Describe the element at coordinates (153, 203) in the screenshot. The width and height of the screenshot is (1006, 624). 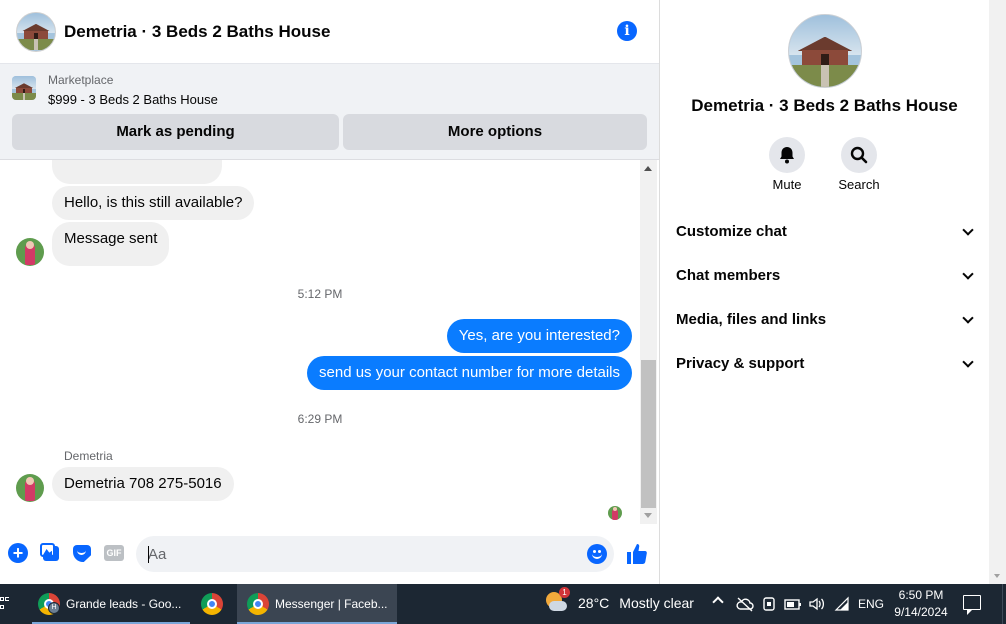
I see `message-bubble-incoming: Hello, is this still available?` at that location.